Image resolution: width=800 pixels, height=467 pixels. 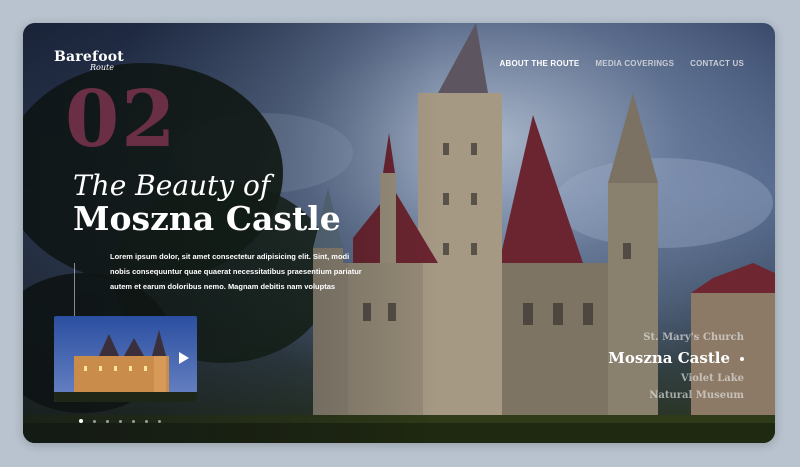 What do you see at coordinates (717, 63) in the screenshot?
I see `nav-contact-us: CONTACT US` at bounding box center [717, 63].